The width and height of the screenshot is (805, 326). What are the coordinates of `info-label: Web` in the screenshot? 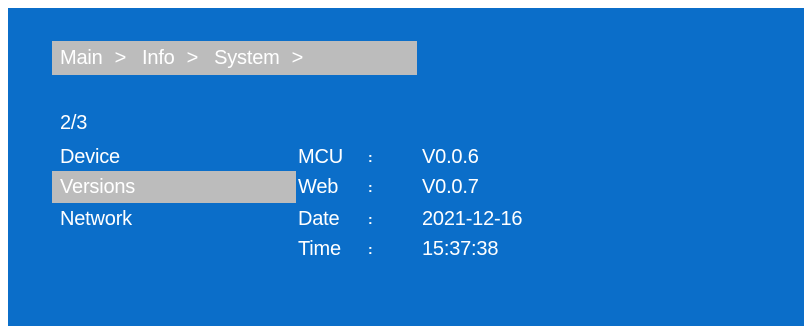 It's located at (318, 187).